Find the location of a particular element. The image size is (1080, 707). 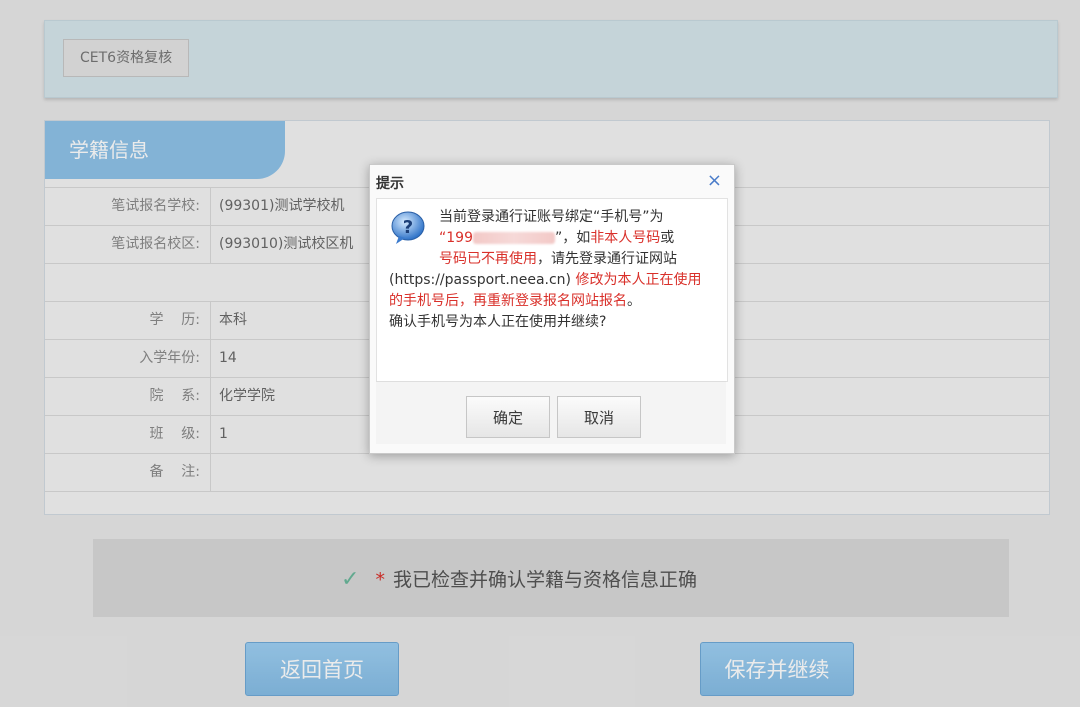

confirm-button: 确定 is located at coordinates (508, 417).